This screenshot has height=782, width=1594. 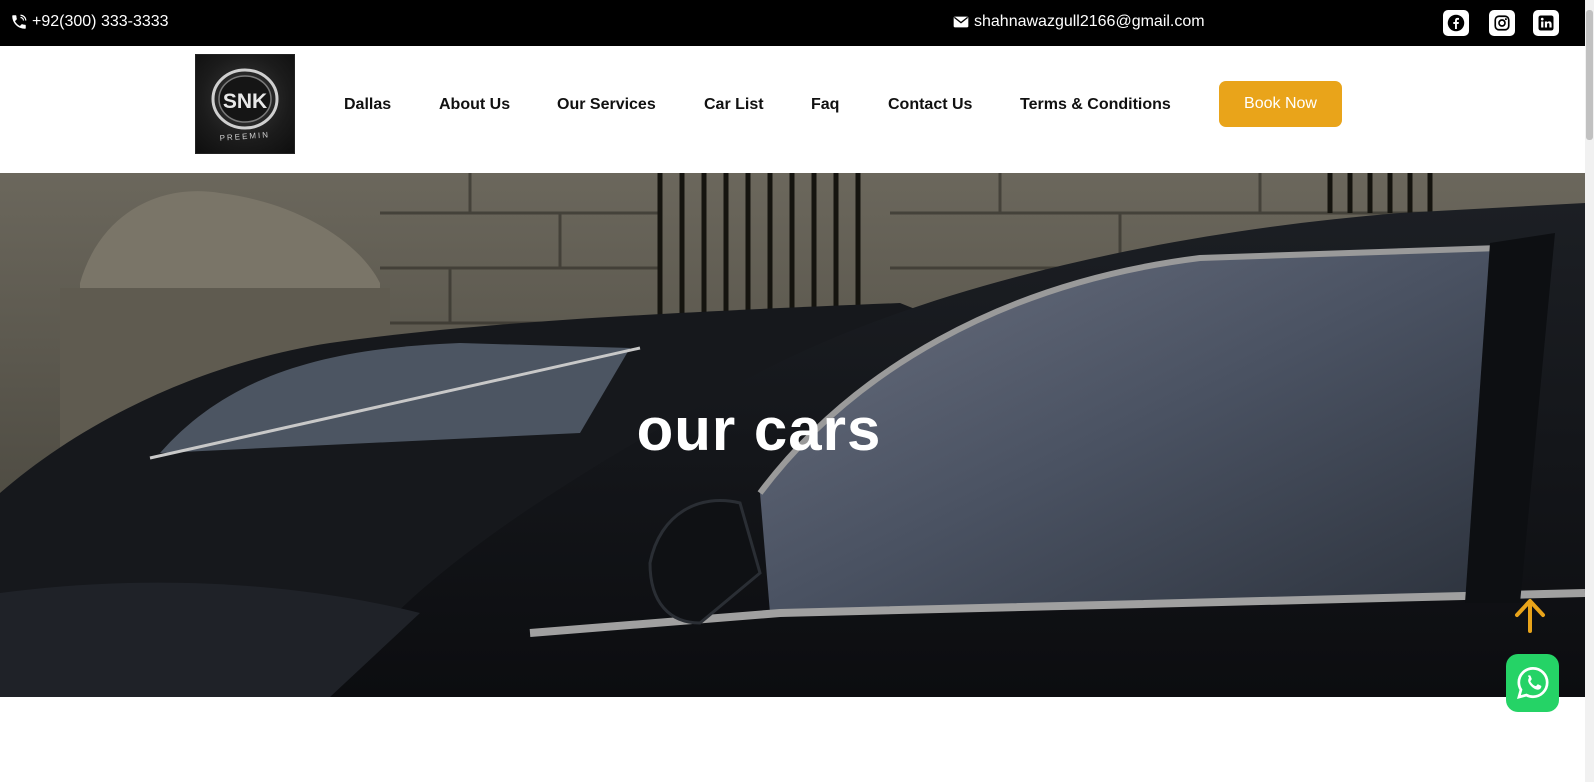 I want to click on nav-item-about-us: About Us, so click(x=474, y=105).